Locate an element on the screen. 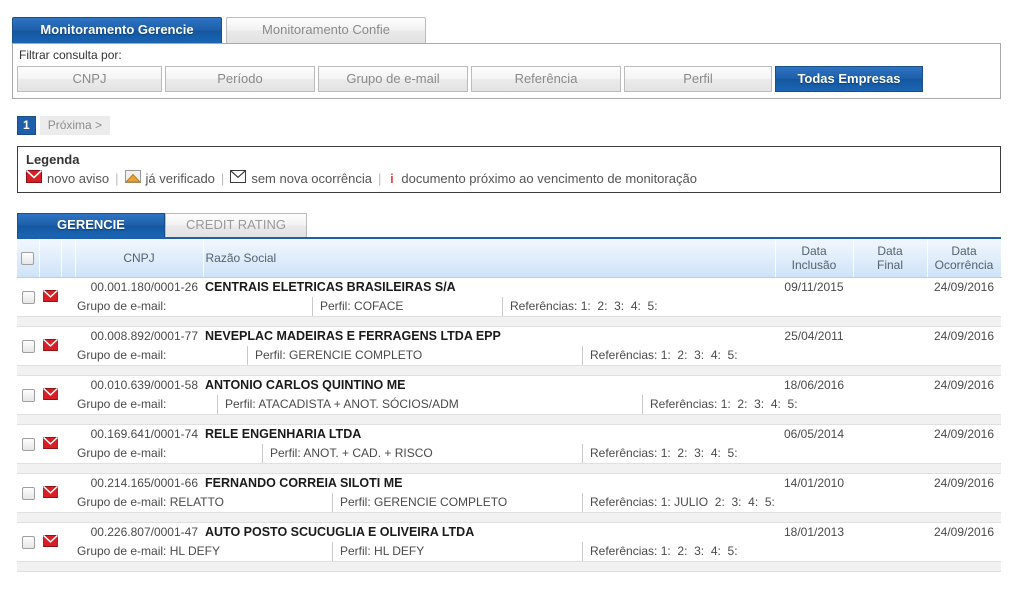 The height and width of the screenshot is (598, 1013). cnpj-value: 00.008.892/0001-77 is located at coordinates (144, 335).